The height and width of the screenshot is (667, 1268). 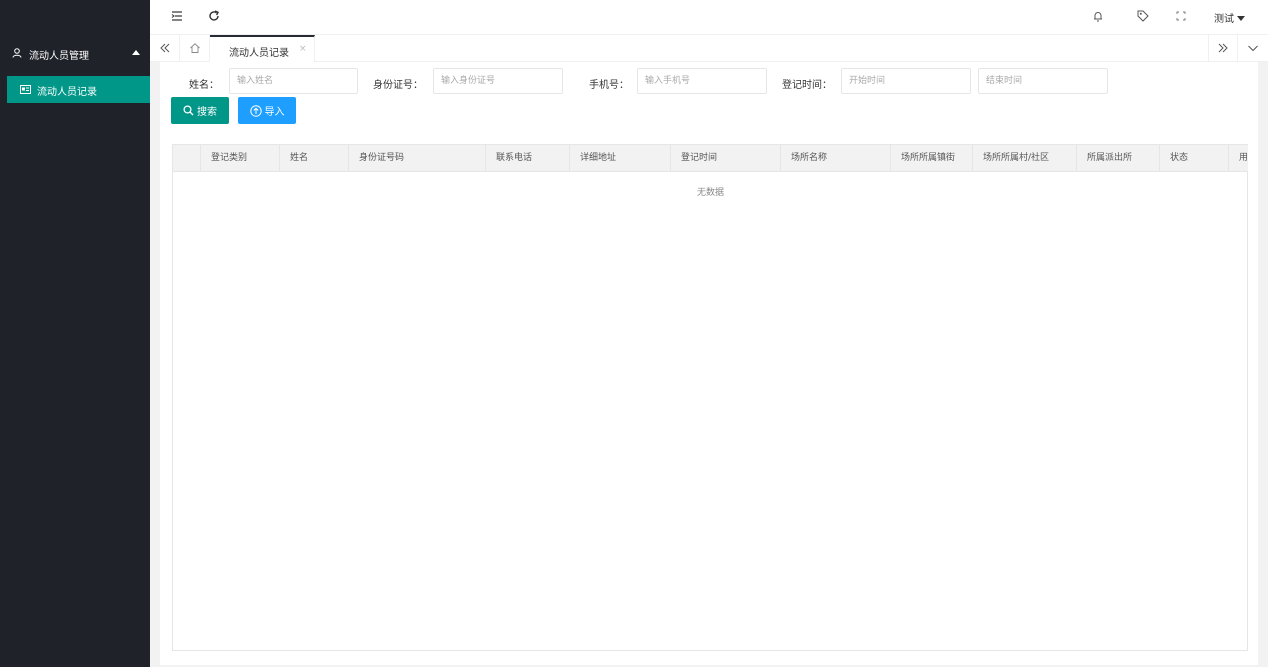 What do you see at coordinates (59, 56) in the screenshot?
I see `sidebar-group-label: 流动人员管理` at bounding box center [59, 56].